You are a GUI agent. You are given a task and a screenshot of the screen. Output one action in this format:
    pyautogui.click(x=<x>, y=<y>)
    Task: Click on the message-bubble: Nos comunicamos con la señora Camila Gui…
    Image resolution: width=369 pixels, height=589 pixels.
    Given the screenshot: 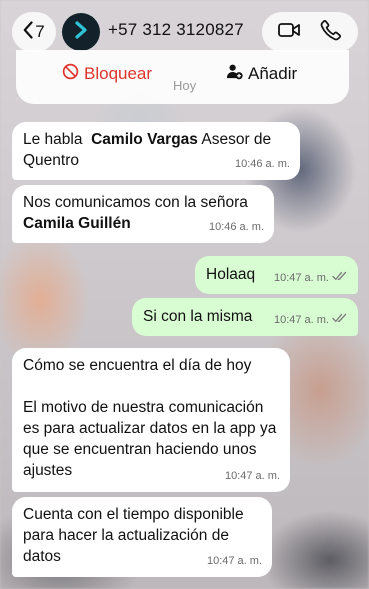 What is the action you would take?
    pyautogui.click(x=143, y=214)
    